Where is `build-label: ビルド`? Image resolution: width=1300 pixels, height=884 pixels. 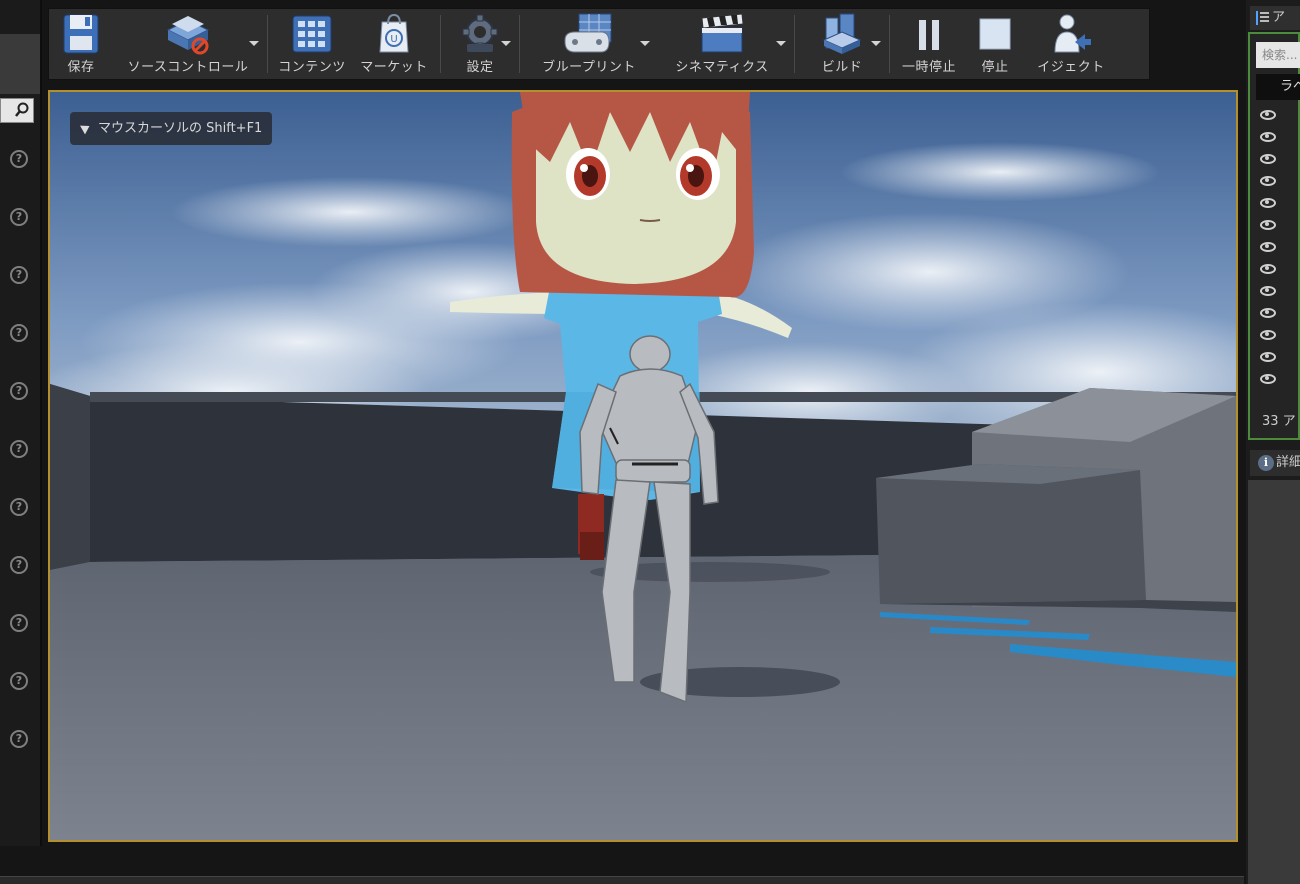
build-label: ビルド is located at coordinates (842, 67).